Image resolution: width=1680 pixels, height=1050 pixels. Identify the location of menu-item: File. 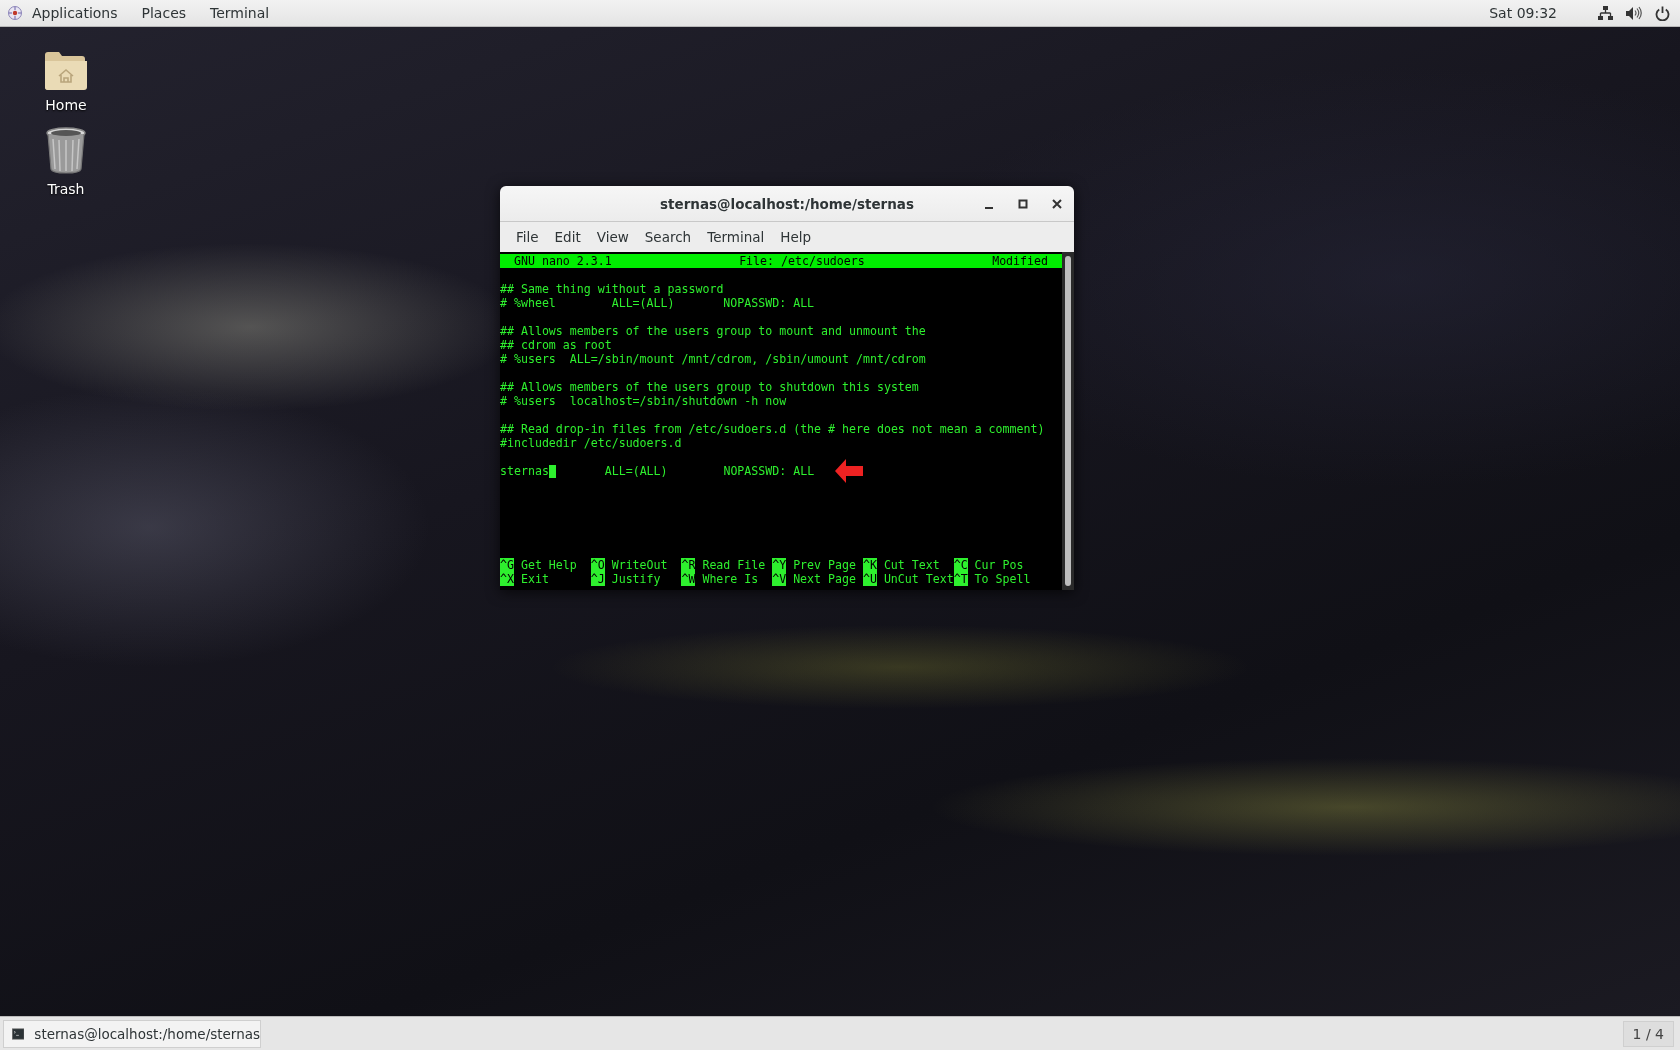
(527, 237).